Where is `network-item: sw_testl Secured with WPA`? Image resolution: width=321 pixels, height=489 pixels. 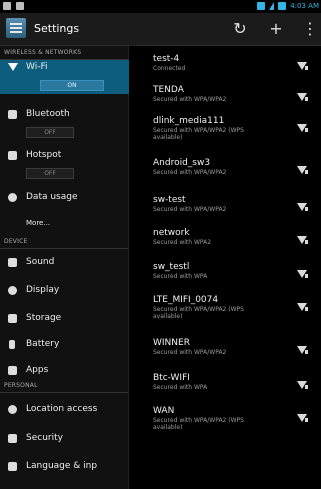
network-item: sw_testl Secured with WPA is located at coordinates (233, 276).